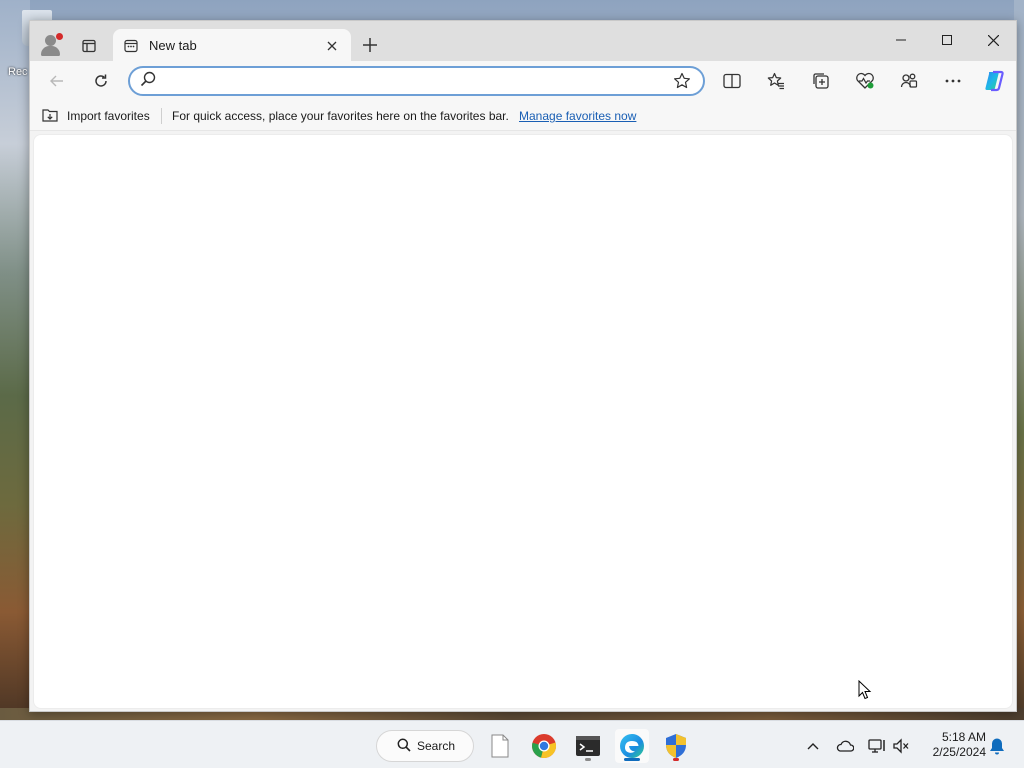  Describe the element at coordinates (18, 72) in the screenshot. I see `recycle-bin-label: Rec` at that location.